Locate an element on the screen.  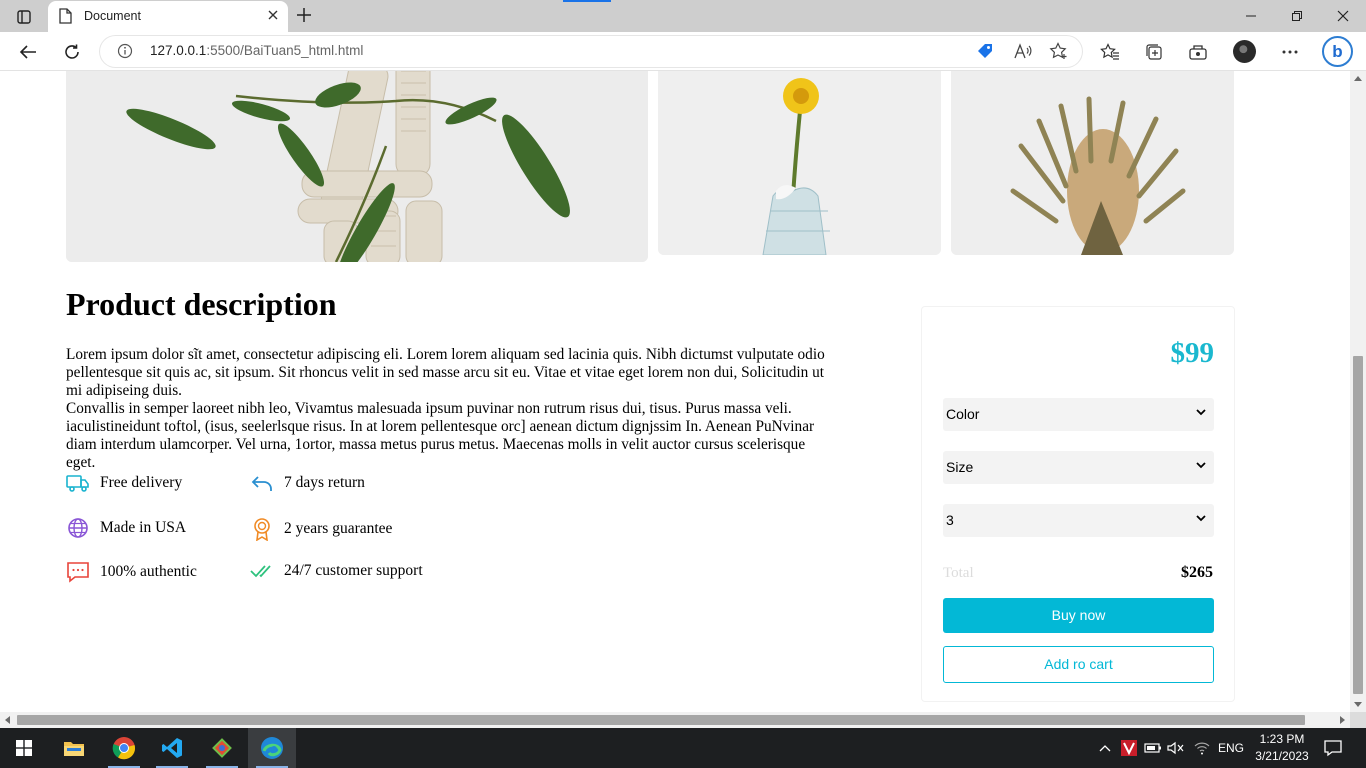
globe-icon is located at coordinates (78, 528).